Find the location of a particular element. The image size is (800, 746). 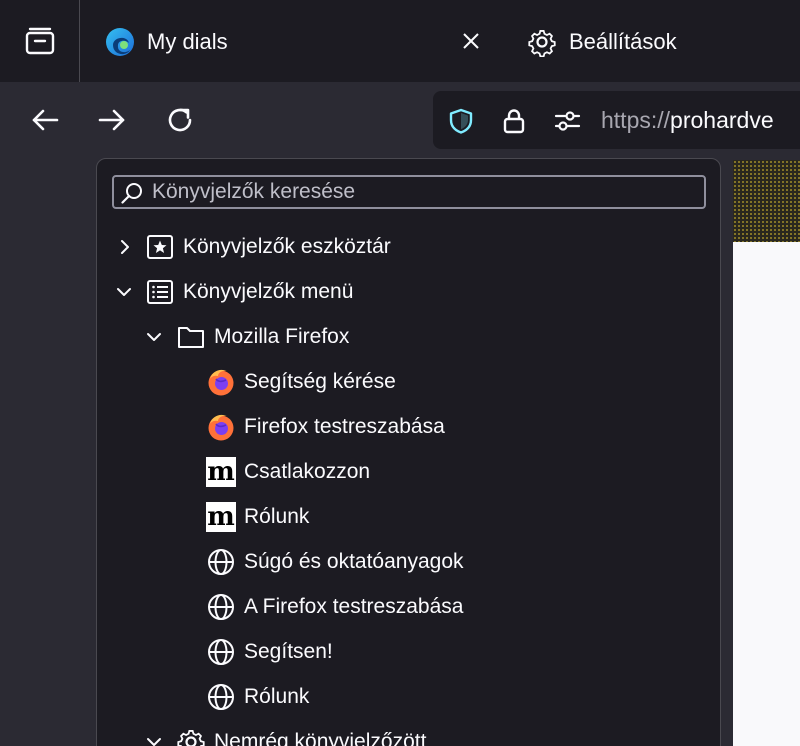

tree-item-label: Csatlakozzon is located at coordinates (307, 471).